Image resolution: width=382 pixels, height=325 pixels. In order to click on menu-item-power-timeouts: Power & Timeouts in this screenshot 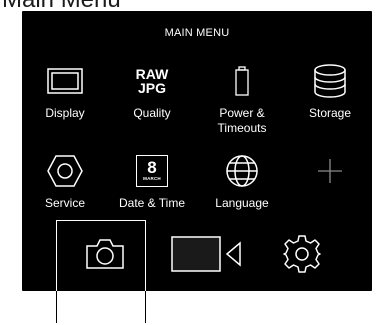, I will do `click(242, 98)`.